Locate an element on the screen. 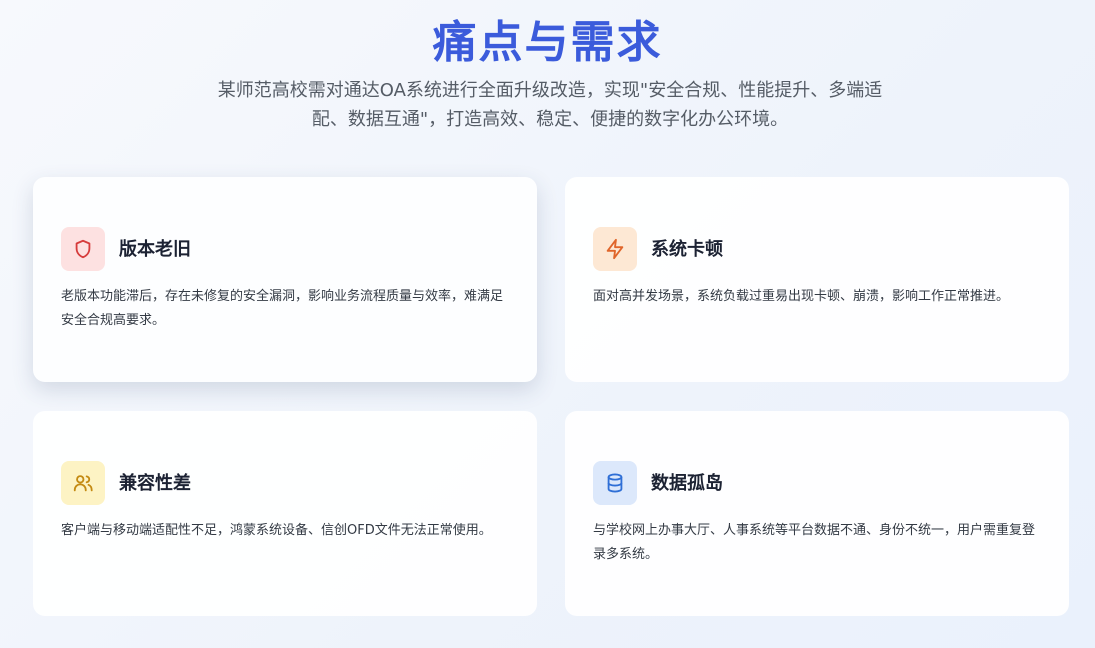 The width and height of the screenshot is (1095, 648). card-system-lag: 系统卡顿 面对高并发场景，系统负载过重易出现卡顿、崩溃，影响工作正常推进。 is located at coordinates (817, 279).